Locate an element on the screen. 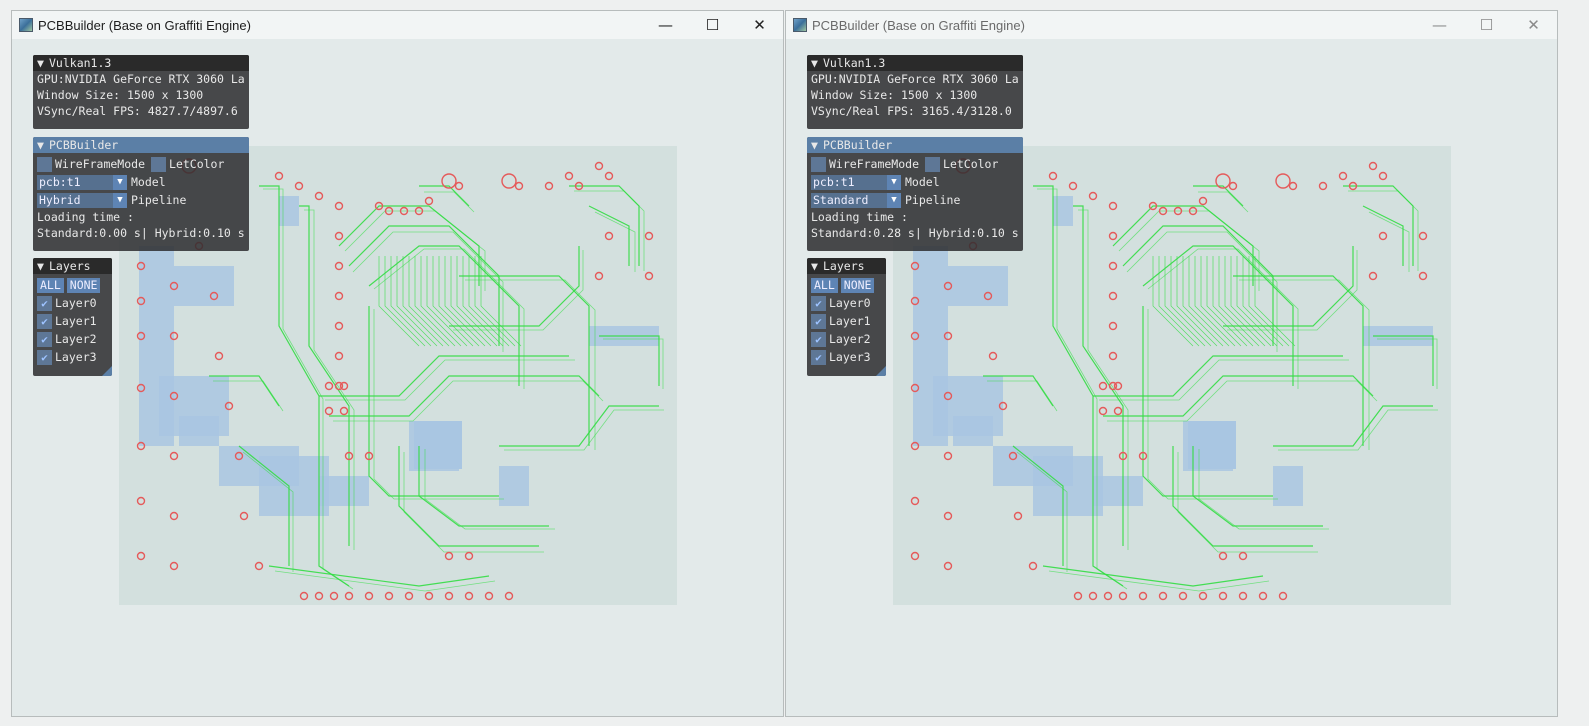 The width and height of the screenshot is (1589, 726). pipeline-combo: Standard ▼ is located at coordinates (856, 200).